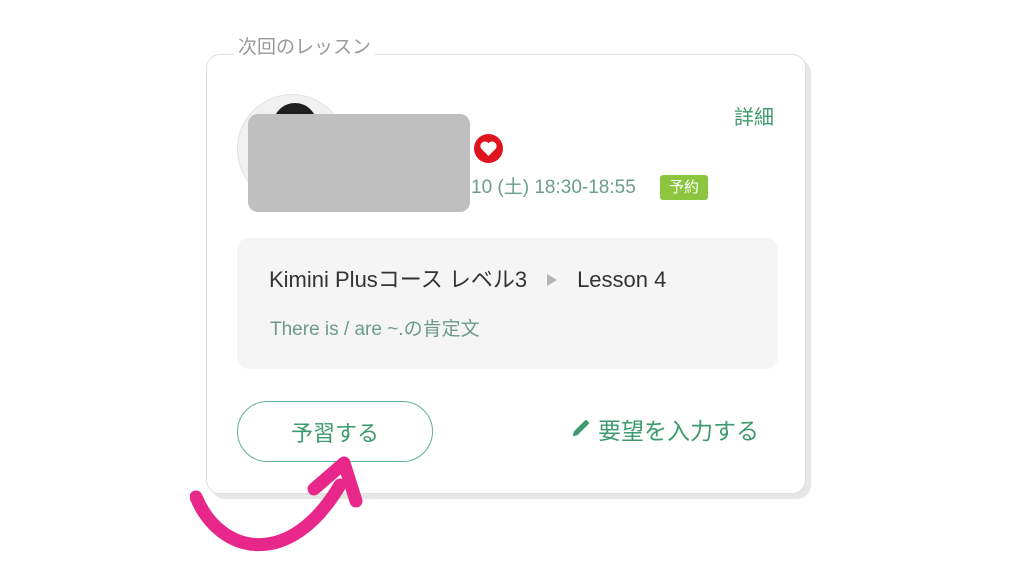 The height and width of the screenshot is (576, 1024). Describe the element at coordinates (305, 48) in the screenshot. I see `card-title: 次回のレッスン` at that location.